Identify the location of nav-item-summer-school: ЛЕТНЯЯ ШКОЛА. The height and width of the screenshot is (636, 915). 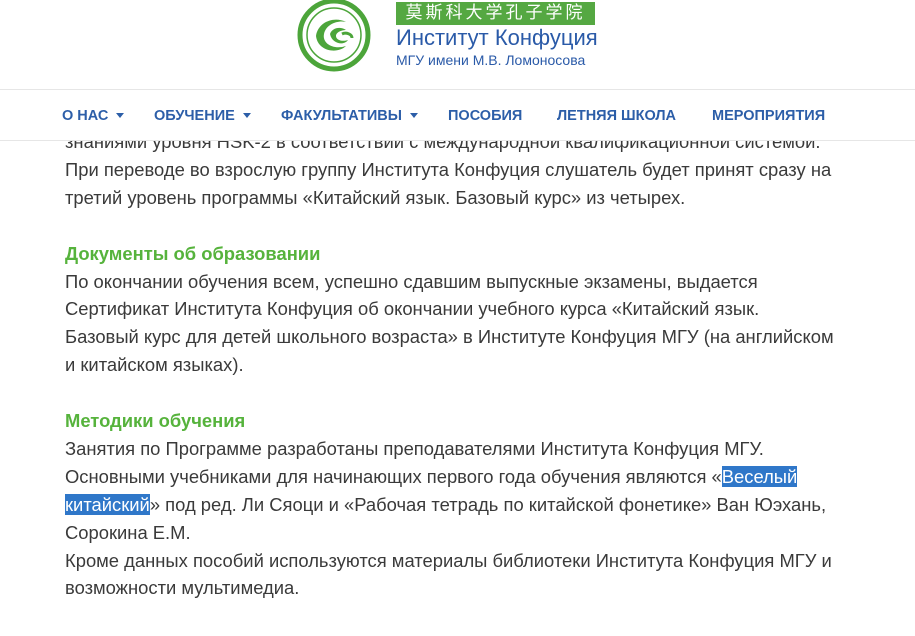
(616, 115).